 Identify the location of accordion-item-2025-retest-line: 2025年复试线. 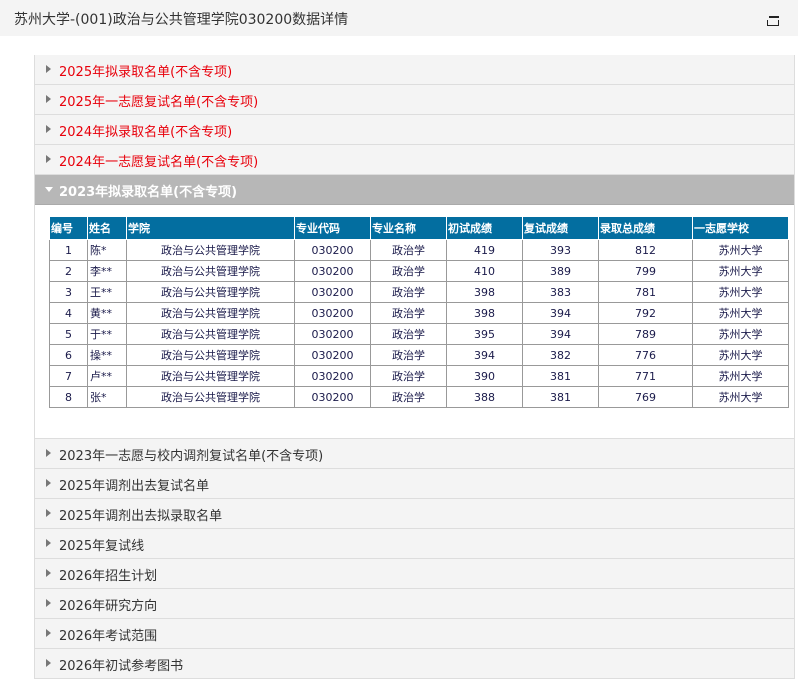
(414, 544).